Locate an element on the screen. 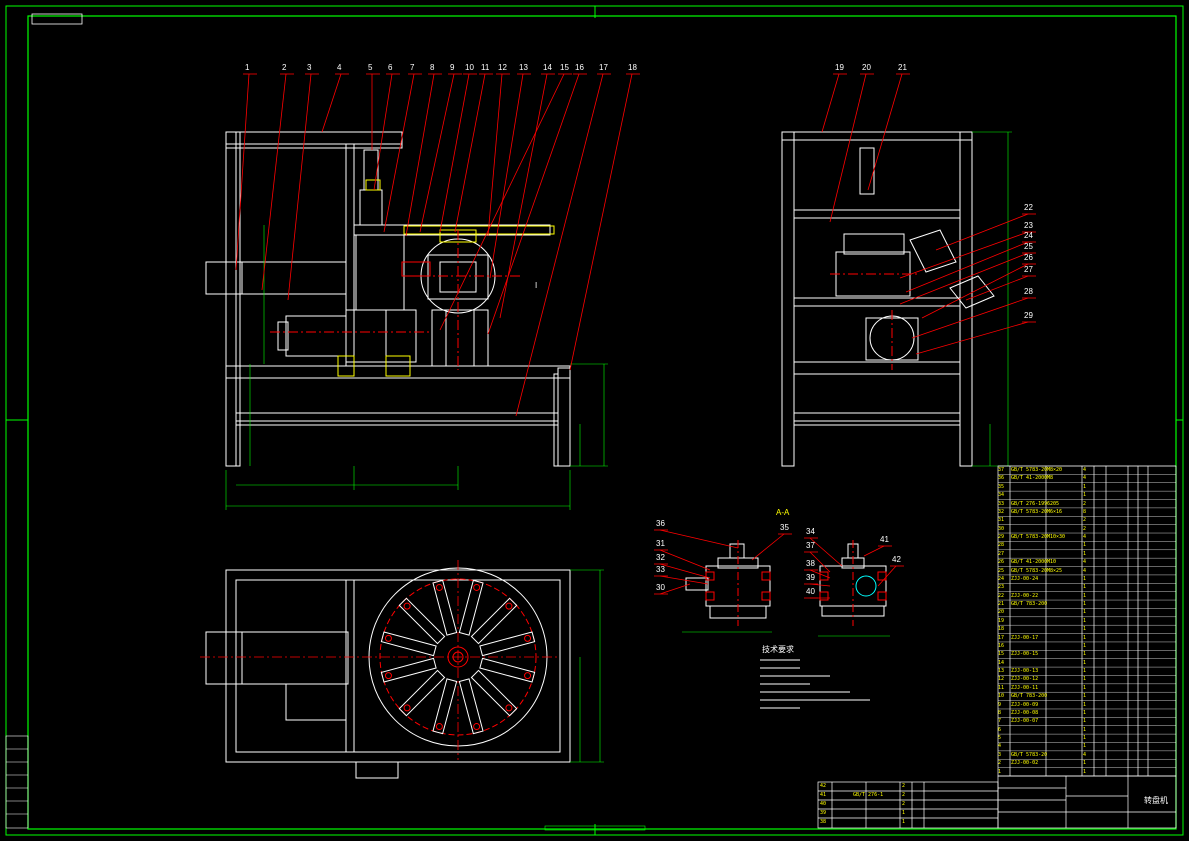 The height and width of the screenshot is (841, 1189). bom-no: 7 is located at coordinates (1000, 721).